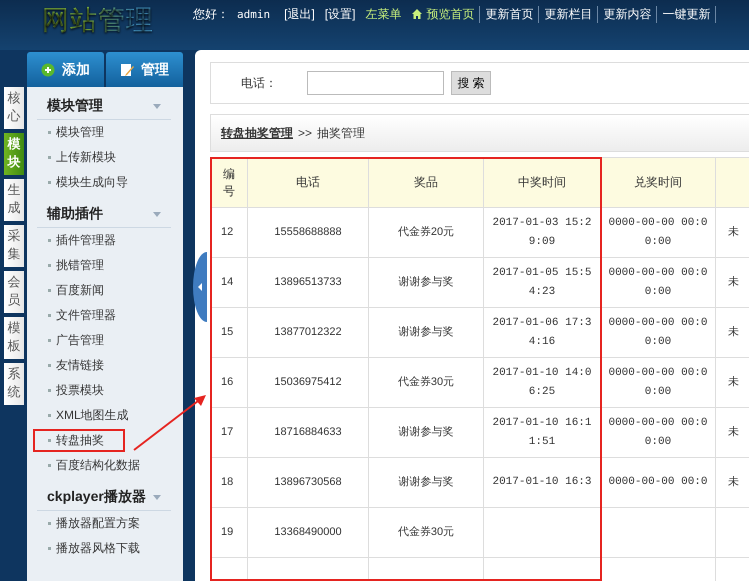  Describe the element at coordinates (299, 14) in the screenshot. I see `nav-link: [退出]` at that location.